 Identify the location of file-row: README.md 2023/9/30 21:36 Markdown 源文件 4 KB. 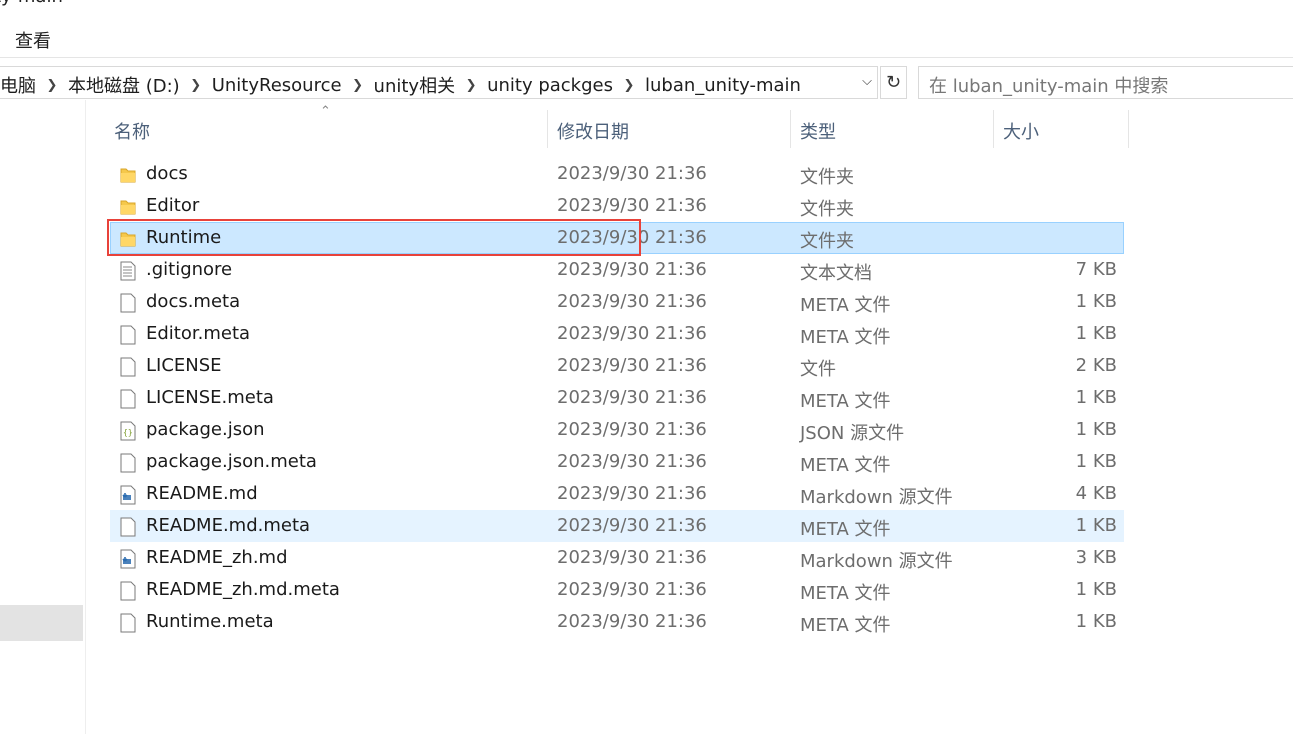
(617, 494).